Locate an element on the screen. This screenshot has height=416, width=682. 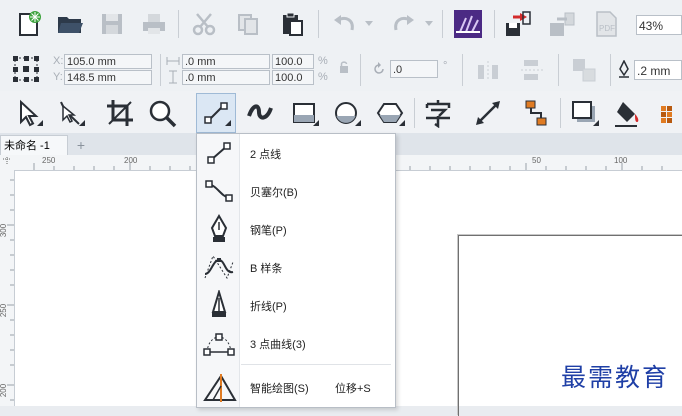
outline-pen-icon is located at coordinates (624, 69).